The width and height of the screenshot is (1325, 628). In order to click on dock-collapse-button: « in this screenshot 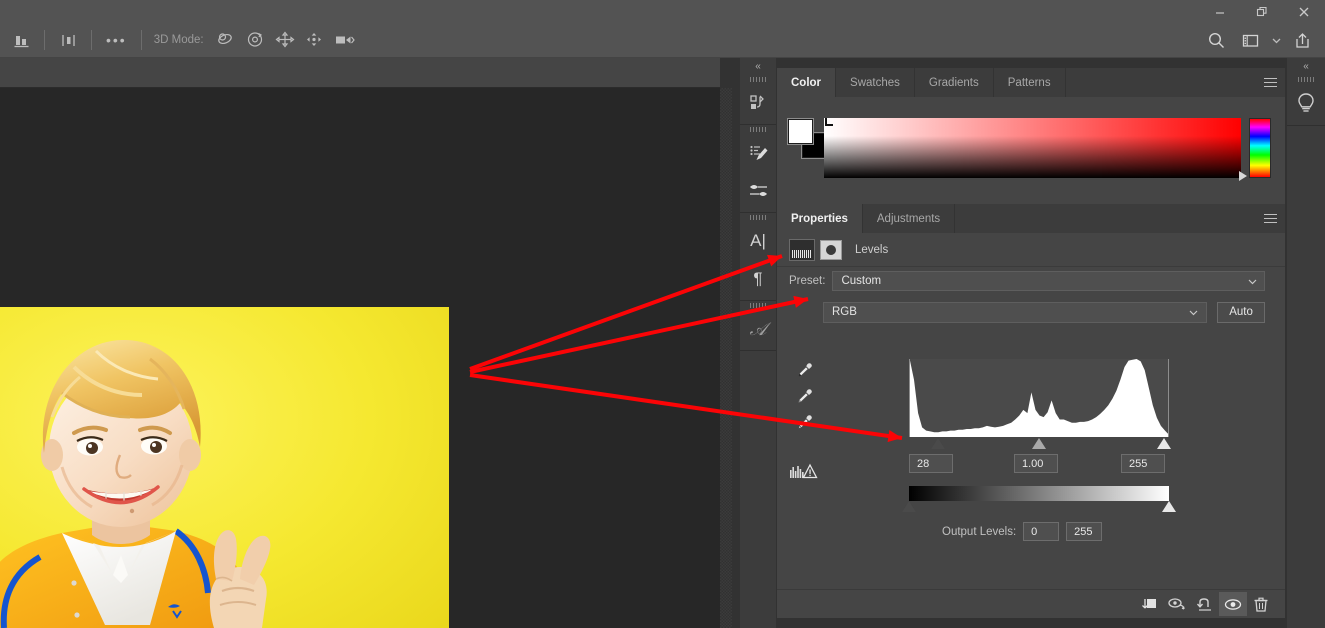, I will do `click(758, 66)`.